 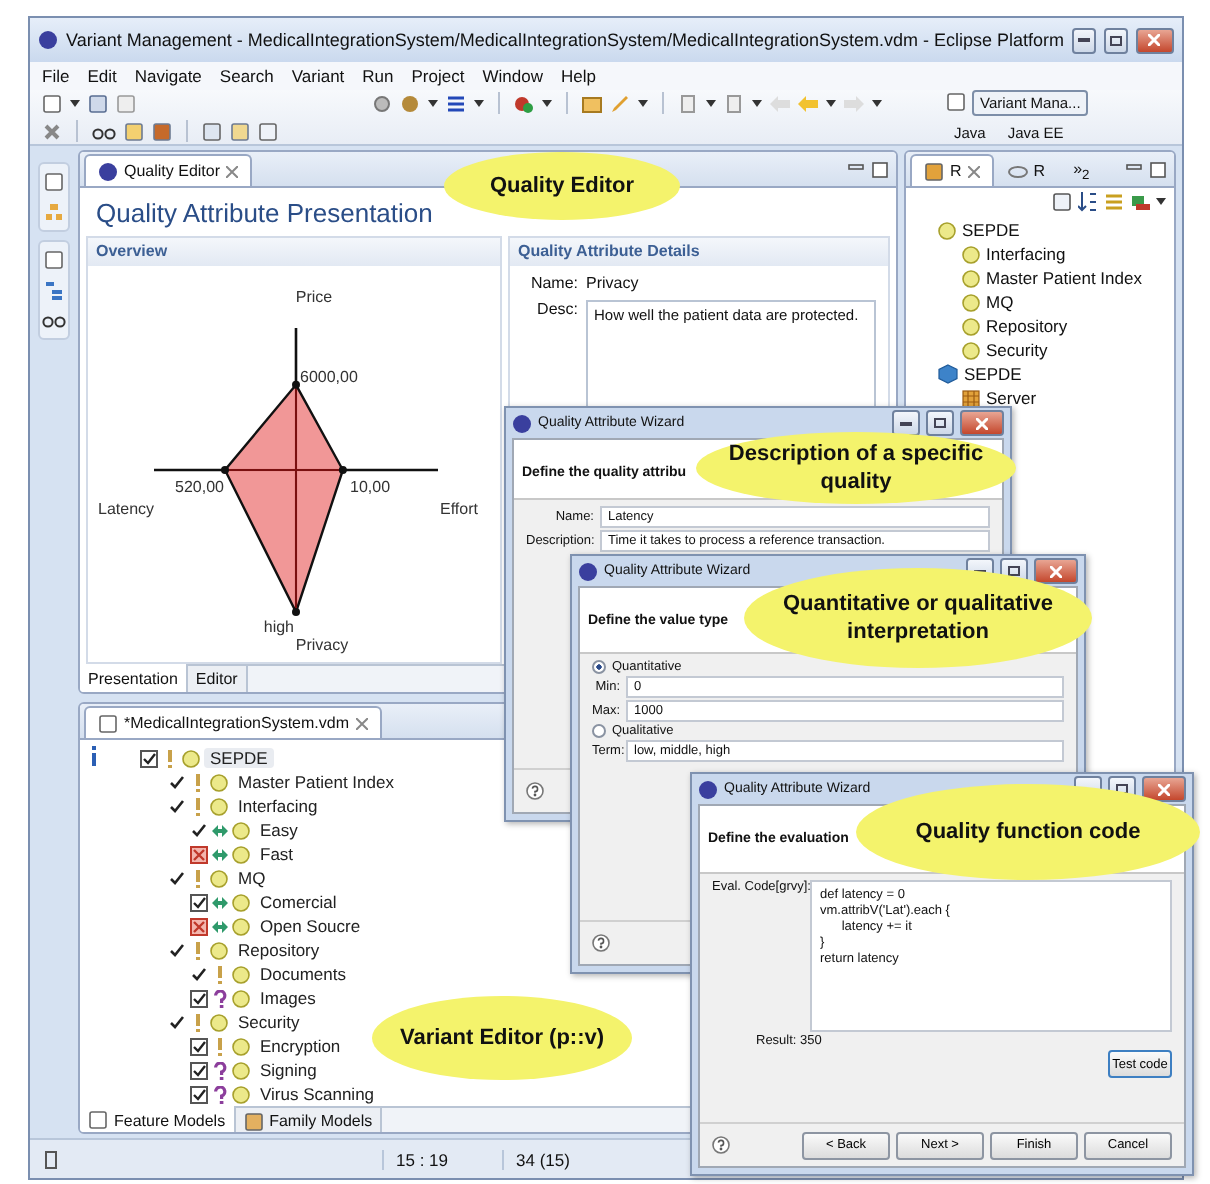 What do you see at coordinates (1088, 202) in the screenshot?
I see `sort-icon` at bounding box center [1088, 202].